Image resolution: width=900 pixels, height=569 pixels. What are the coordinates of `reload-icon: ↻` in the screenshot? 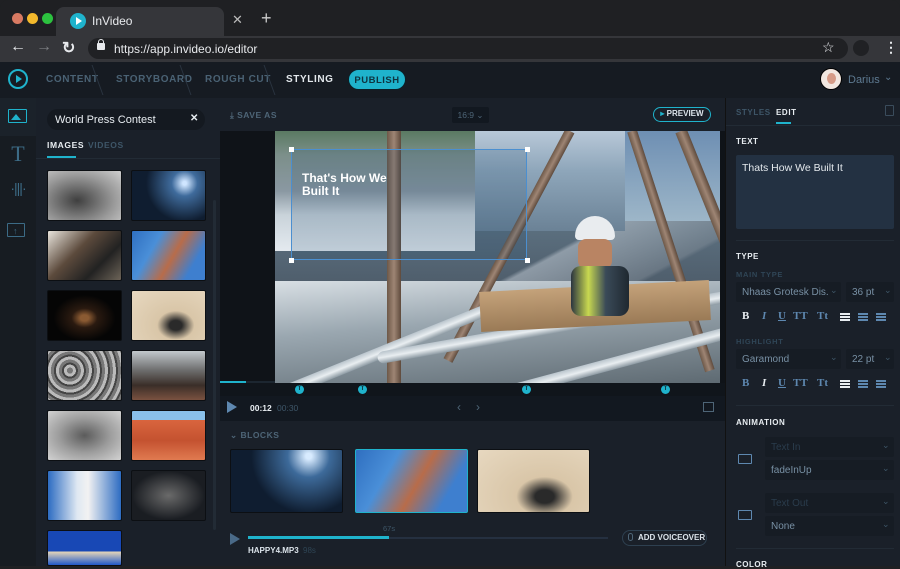 It's located at (68, 48).